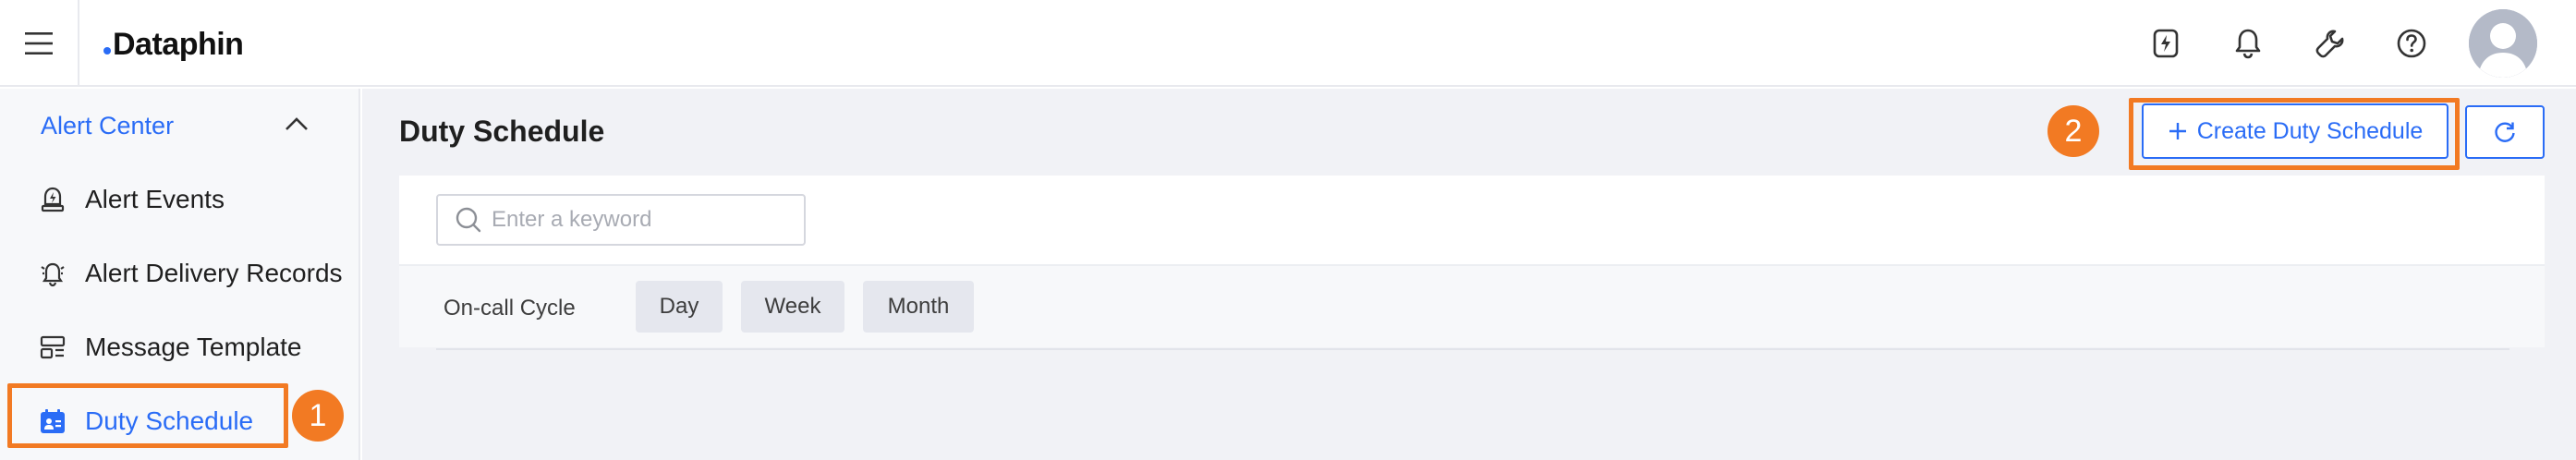 This screenshot has width=2576, height=460. I want to click on lightning-icon, so click(2166, 44).